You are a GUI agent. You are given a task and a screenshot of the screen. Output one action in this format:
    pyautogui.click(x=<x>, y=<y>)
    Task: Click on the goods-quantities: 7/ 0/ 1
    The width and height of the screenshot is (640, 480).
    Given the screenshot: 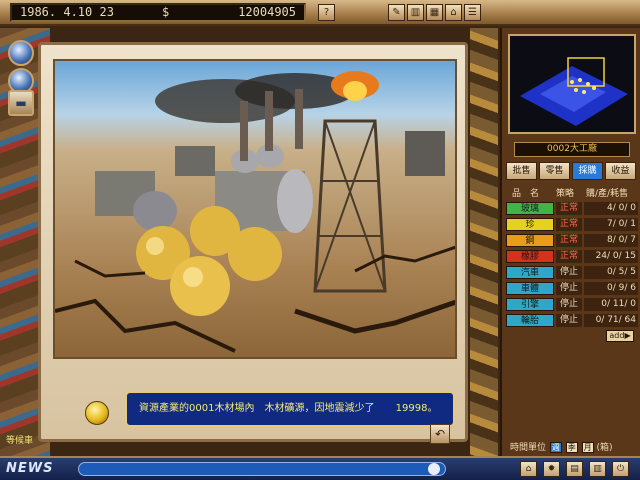 What is the action you would take?
    pyautogui.click(x=611, y=224)
    